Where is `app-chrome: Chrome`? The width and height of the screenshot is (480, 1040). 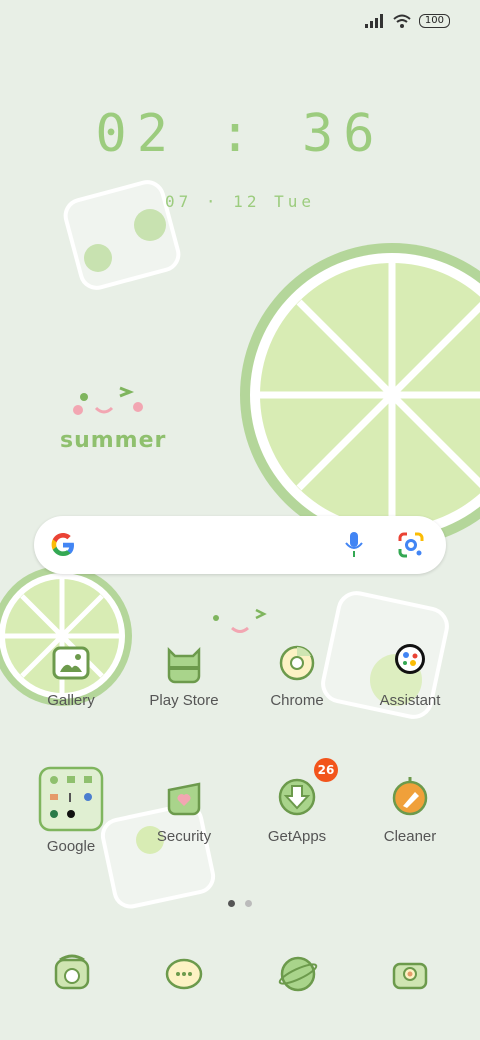
app-chrome: Chrome is located at coordinates (297, 674).